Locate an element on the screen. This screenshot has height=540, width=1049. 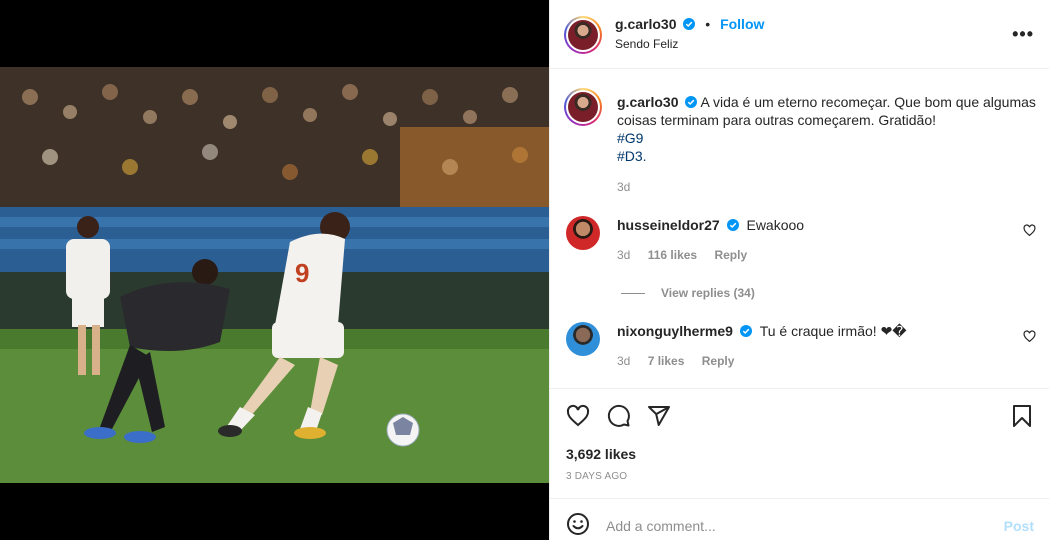
comment-likes: 7 likes is located at coordinates (666, 361).